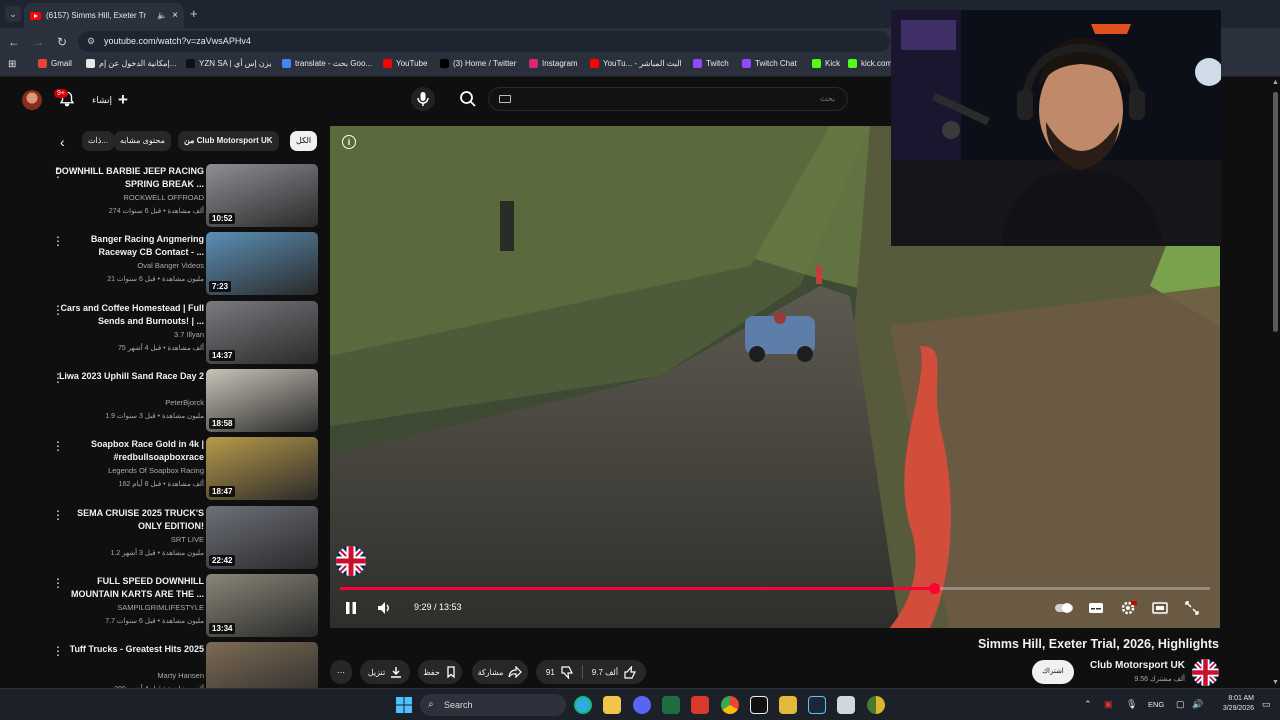 The height and width of the screenshot is (720, 1280). Describe the element at coordinates (642, 705) in the screenshot. I see `discord-icon` at that location.